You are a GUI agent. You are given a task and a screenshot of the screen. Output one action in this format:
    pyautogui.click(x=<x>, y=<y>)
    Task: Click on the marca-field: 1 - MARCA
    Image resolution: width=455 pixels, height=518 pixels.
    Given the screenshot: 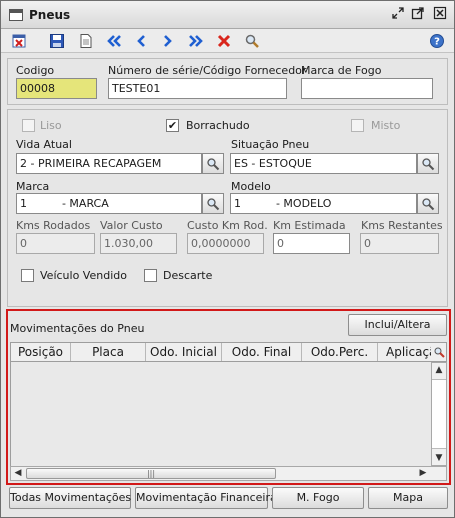 What is the action you would take?
    pyautogui.click(x=109, y=203)
    